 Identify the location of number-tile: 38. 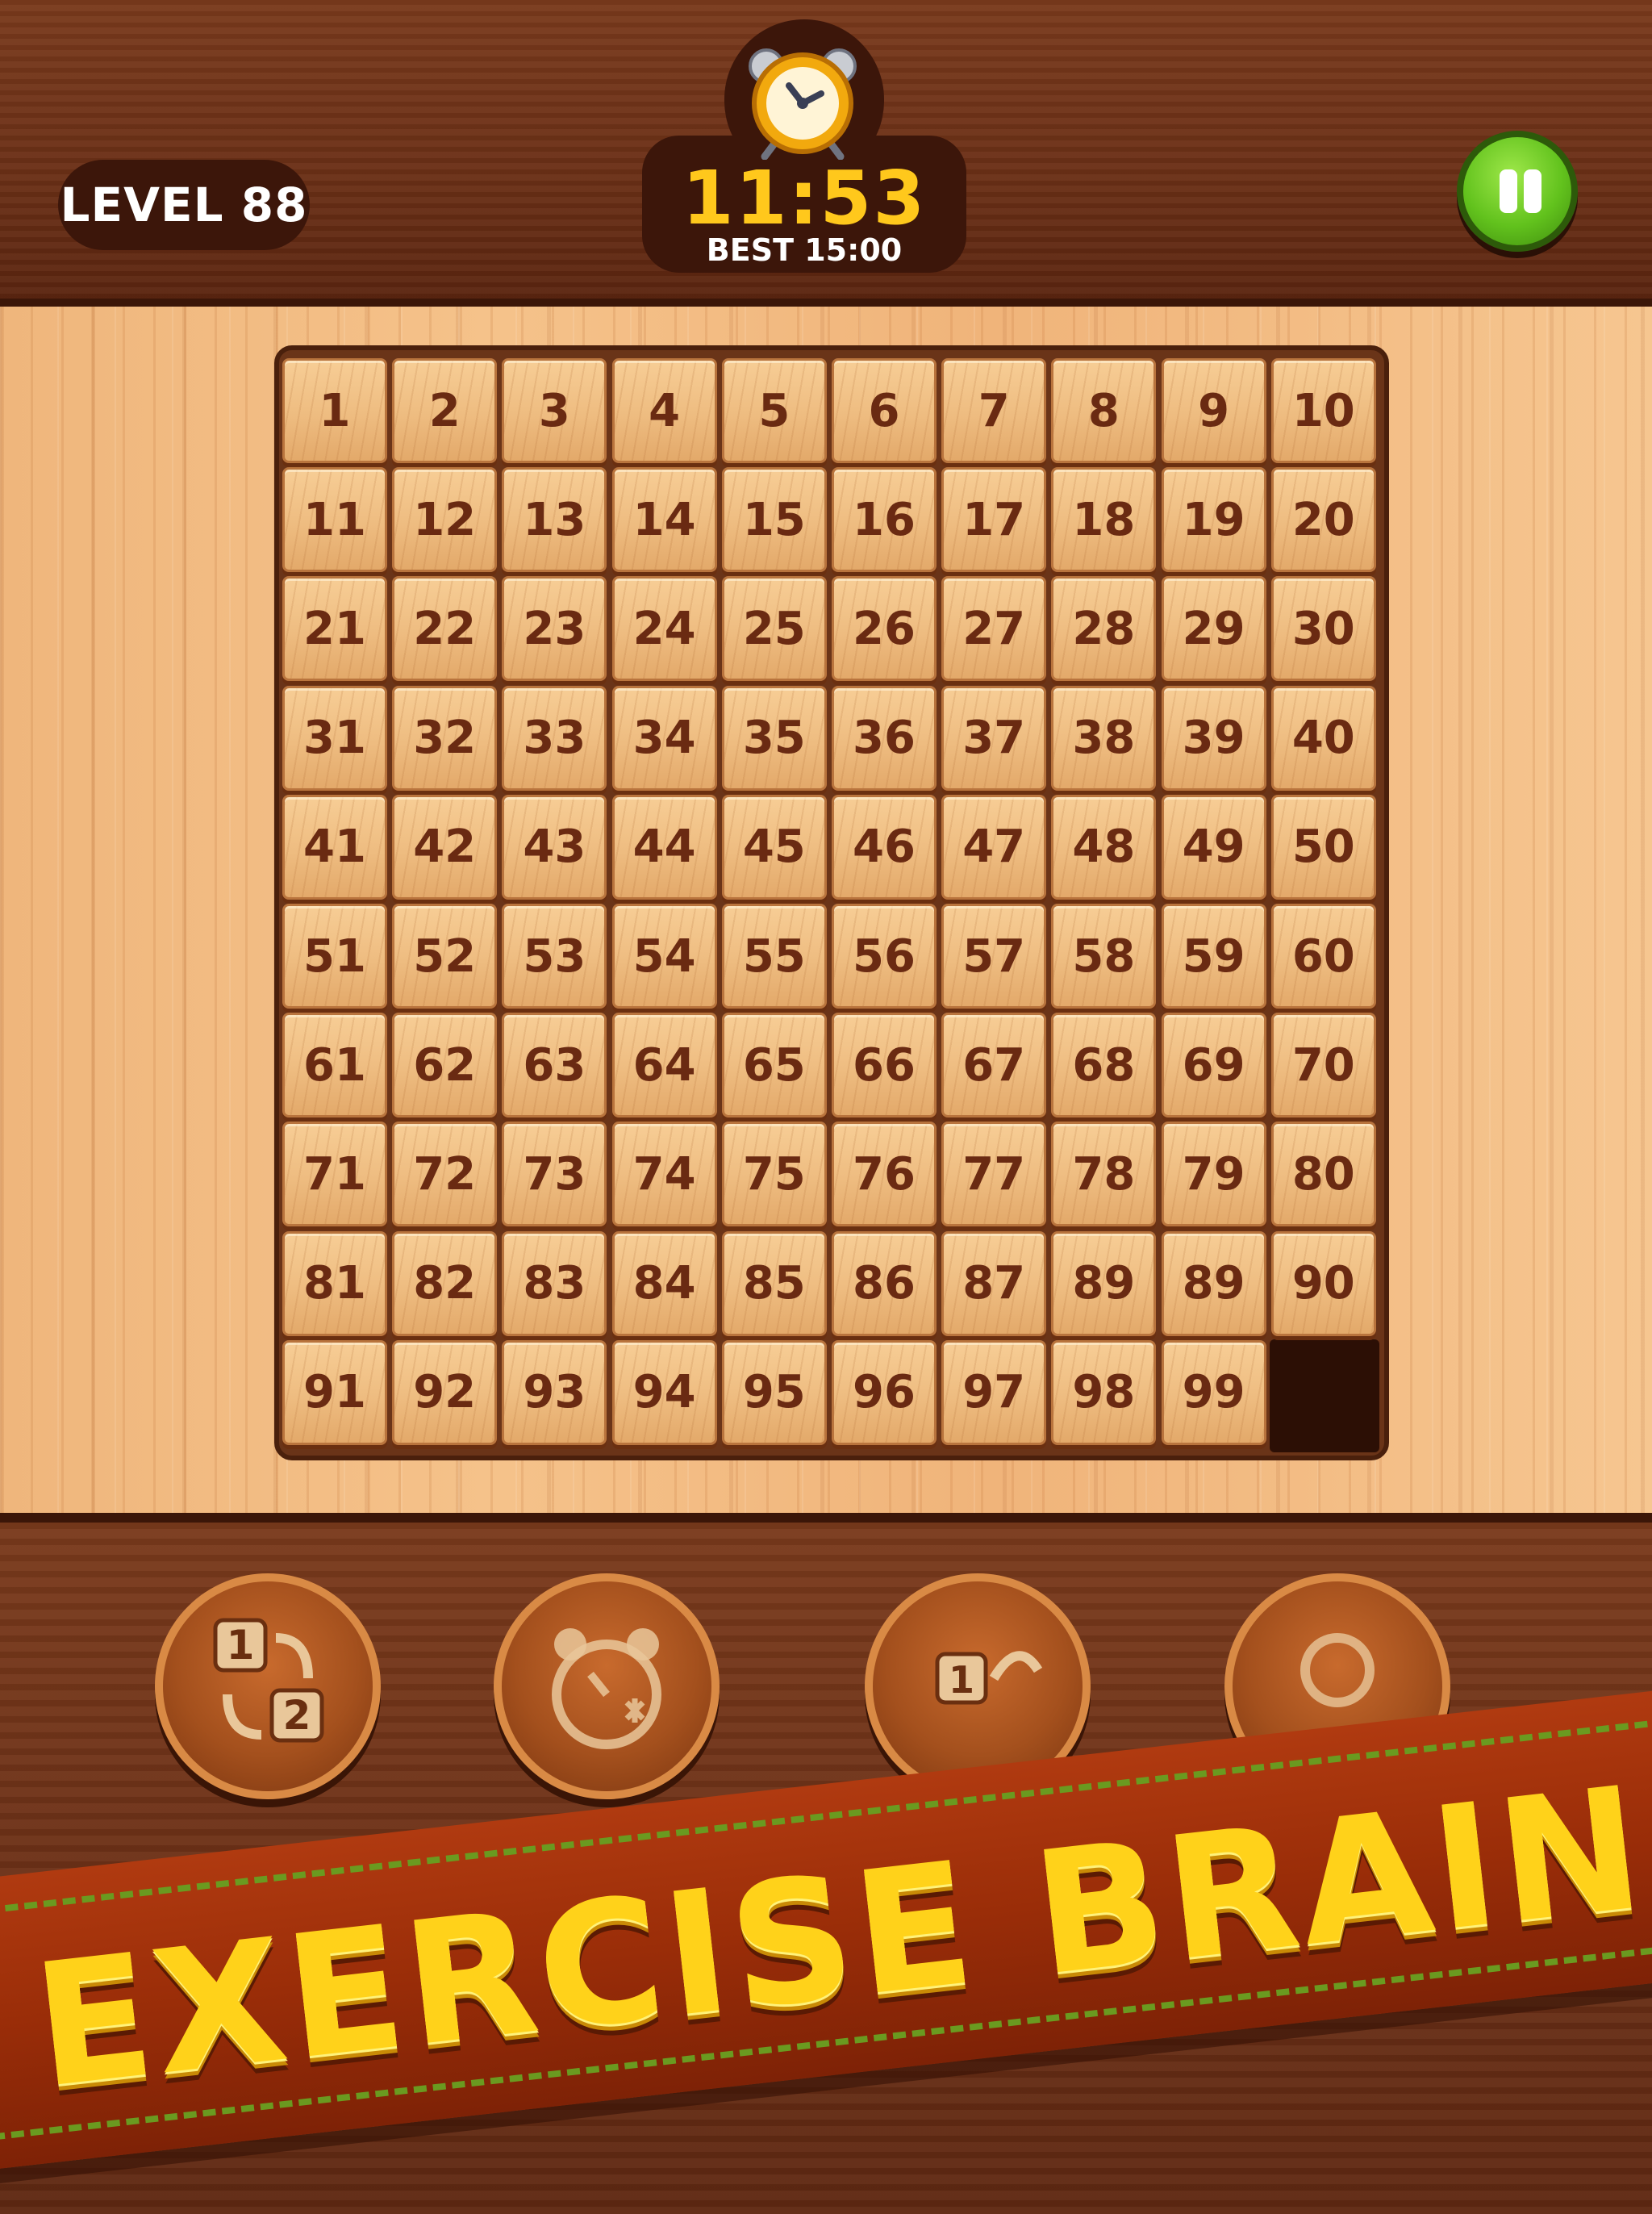
(1104, 738).